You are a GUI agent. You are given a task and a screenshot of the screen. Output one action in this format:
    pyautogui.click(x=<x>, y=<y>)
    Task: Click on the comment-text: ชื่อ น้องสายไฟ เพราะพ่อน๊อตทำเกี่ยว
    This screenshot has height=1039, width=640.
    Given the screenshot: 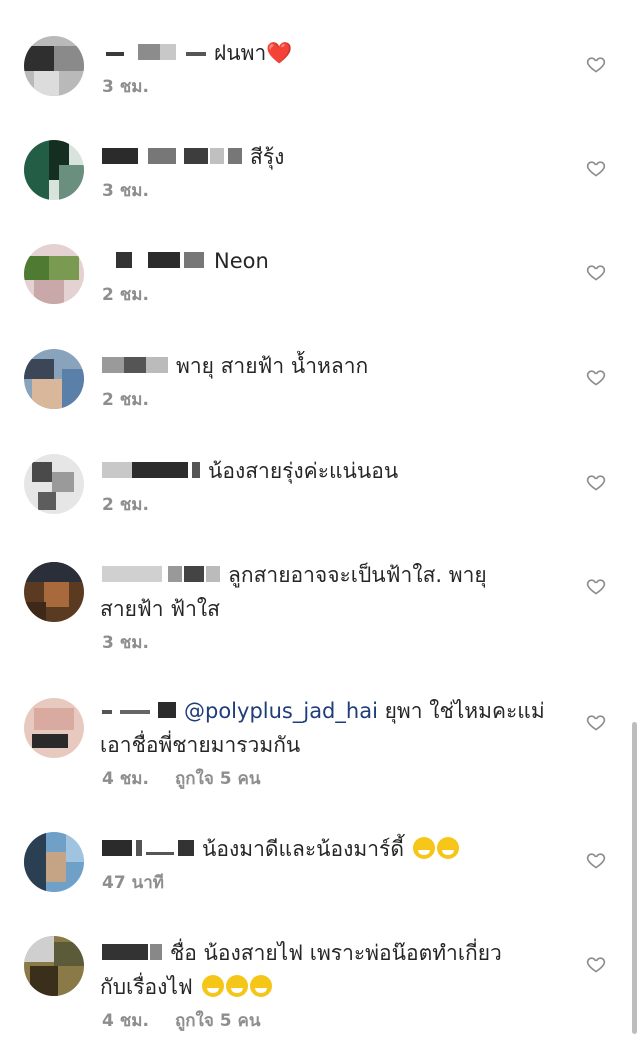 What is the action you would take?
    pyautogui.click(x=331, y=953)
    